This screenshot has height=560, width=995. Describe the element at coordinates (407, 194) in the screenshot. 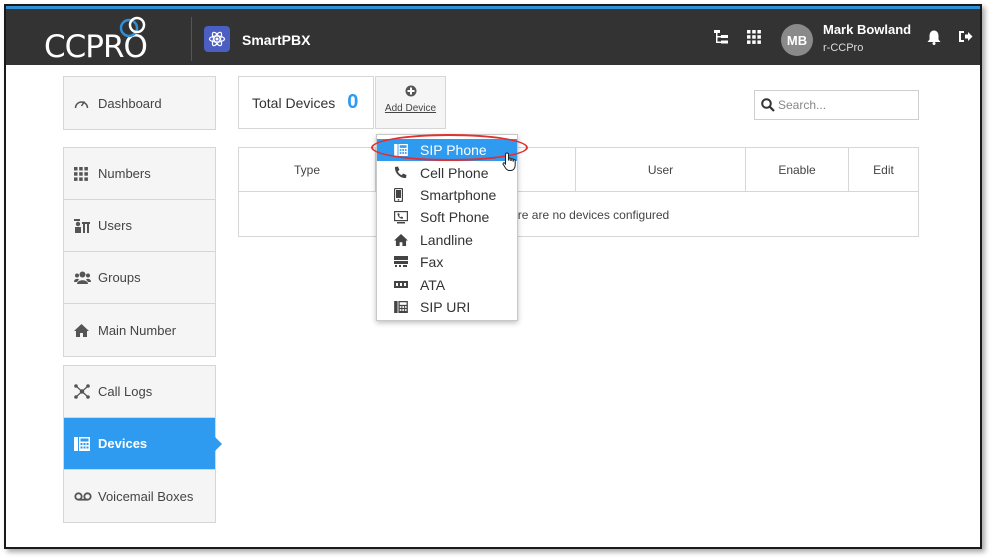

I see `smartphone-icon` at that location.